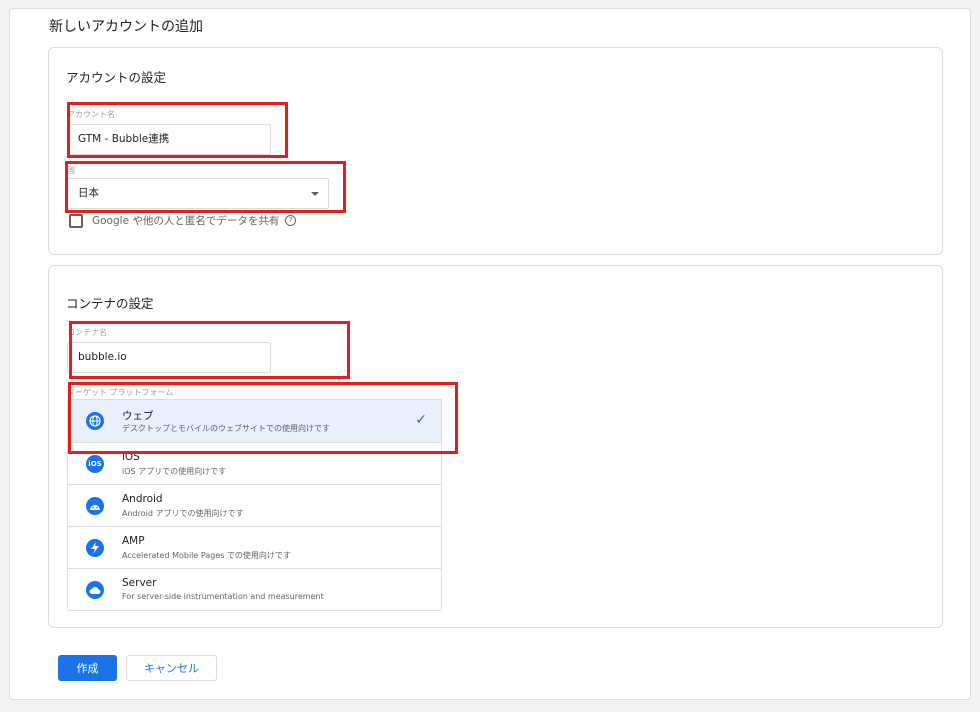 The image size is (980, 712). Describe the element at coordinates (138, 416) in the screenshot. I see `platform-name: ウェブ` at that location.